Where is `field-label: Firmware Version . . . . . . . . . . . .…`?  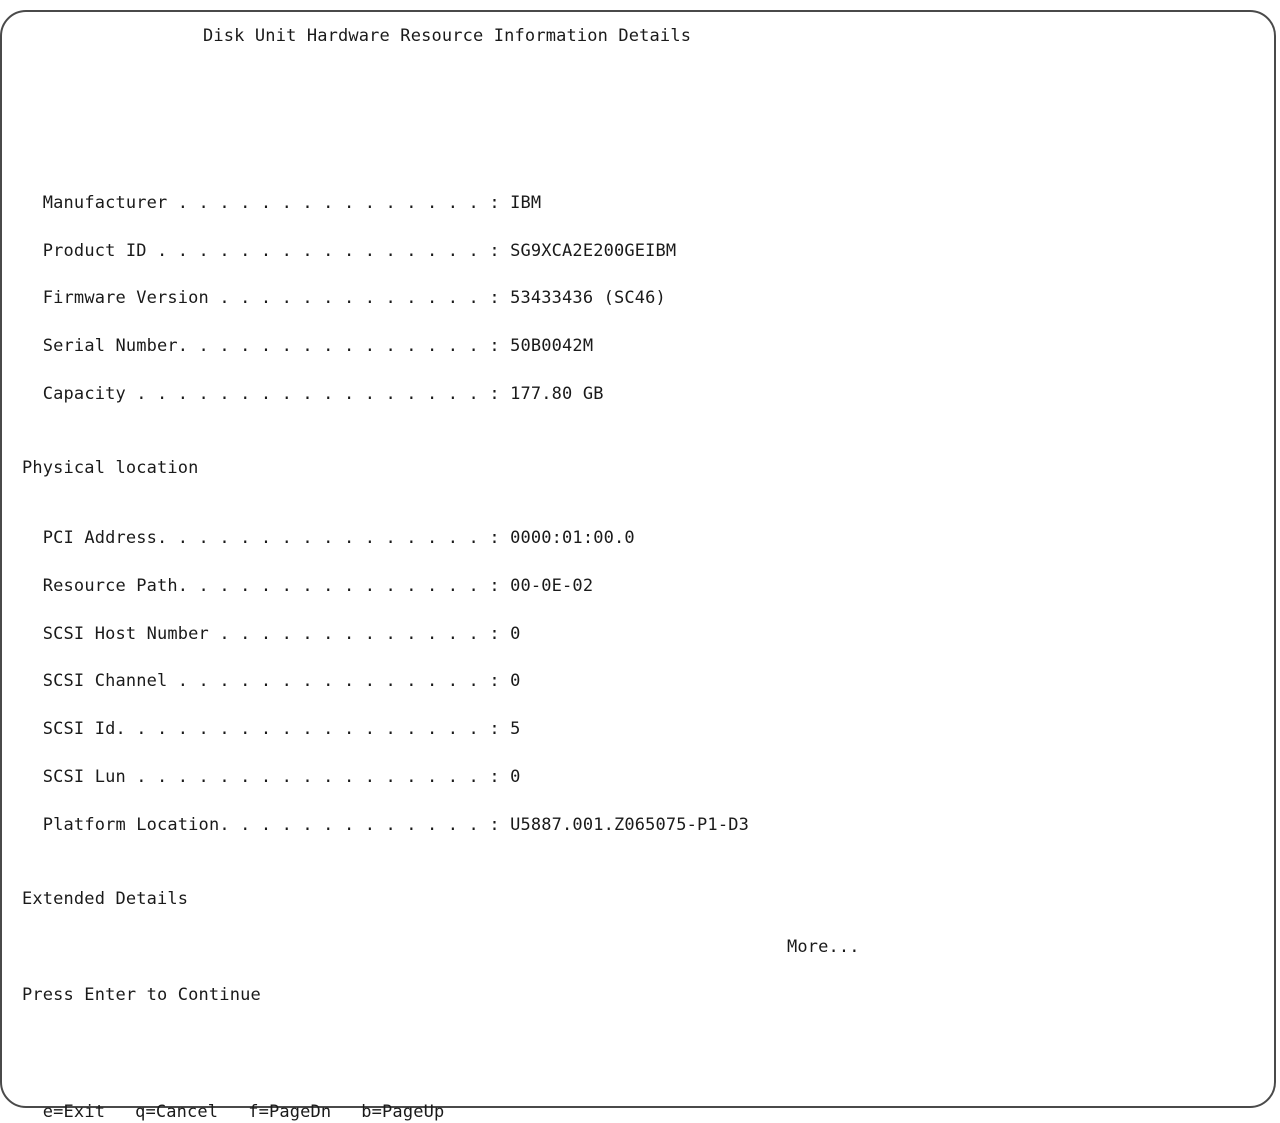
field-label: Firmware Version . . . . . . . . . . . .… is located at coordinates (266, 298).